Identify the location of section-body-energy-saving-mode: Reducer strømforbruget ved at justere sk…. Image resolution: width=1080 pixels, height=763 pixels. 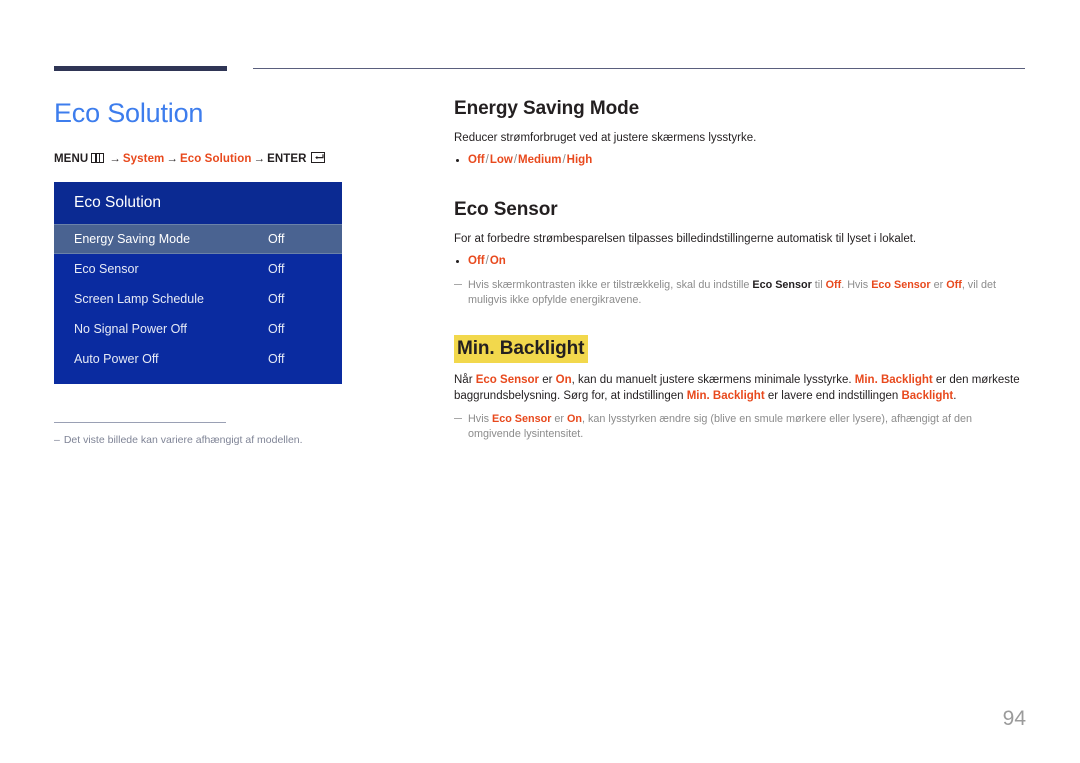
(605, 138).